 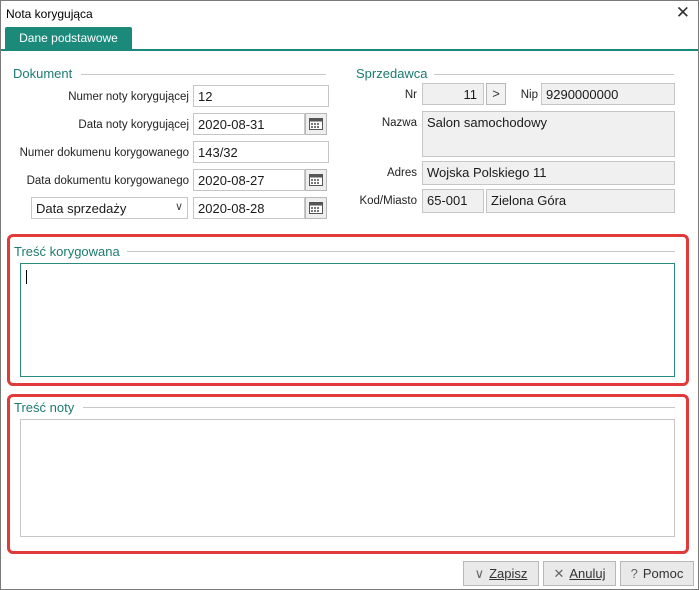 I want to click on miasto-field: Zielona Góra, so click(x=580, y=201).